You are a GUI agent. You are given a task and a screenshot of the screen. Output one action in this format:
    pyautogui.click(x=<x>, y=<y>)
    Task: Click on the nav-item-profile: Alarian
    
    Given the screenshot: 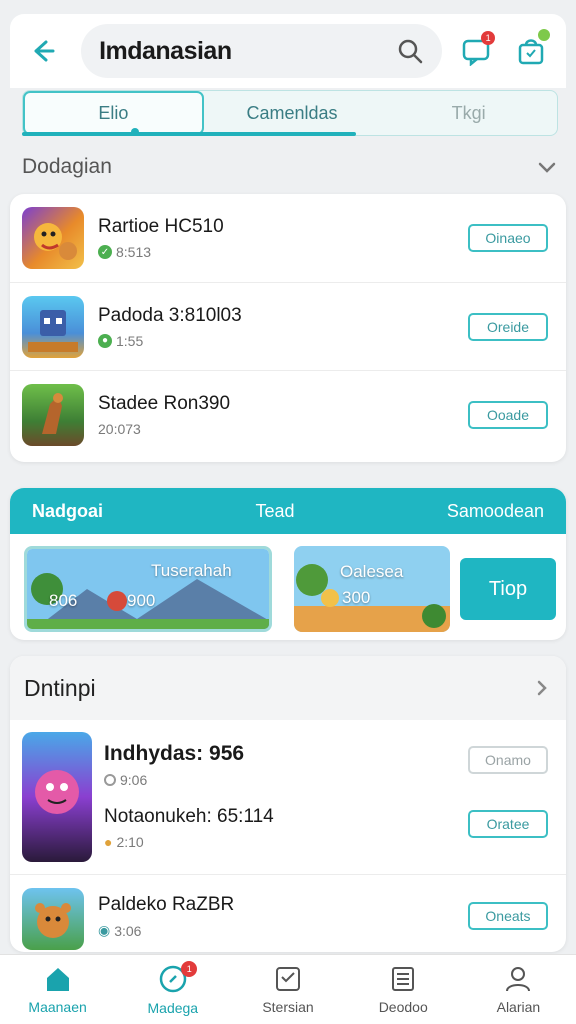 What is the action you would take?
    pyautogui.click(x=518, y=989)
    